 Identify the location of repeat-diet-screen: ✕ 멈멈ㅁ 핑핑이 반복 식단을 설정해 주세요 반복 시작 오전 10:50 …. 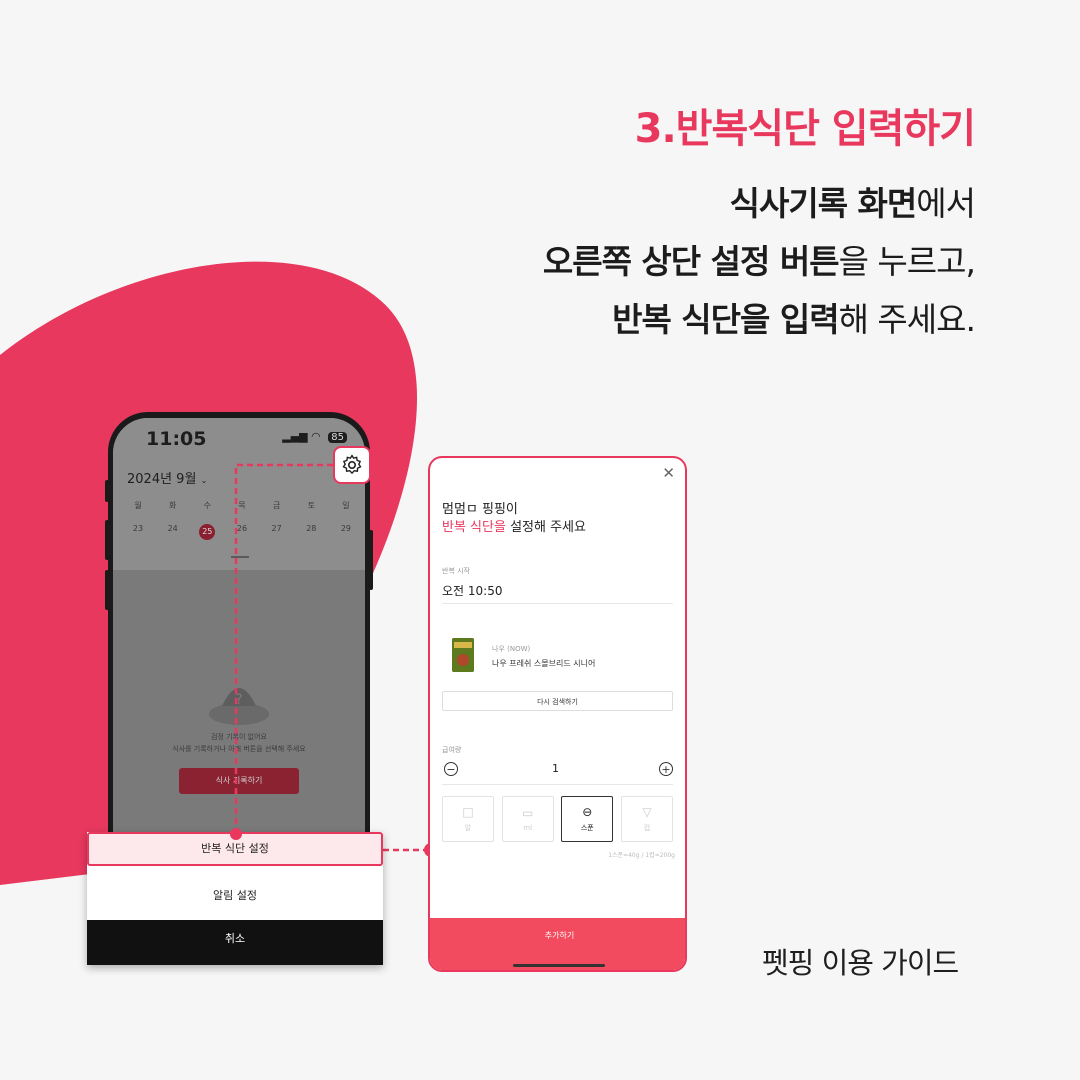
(557, 714).